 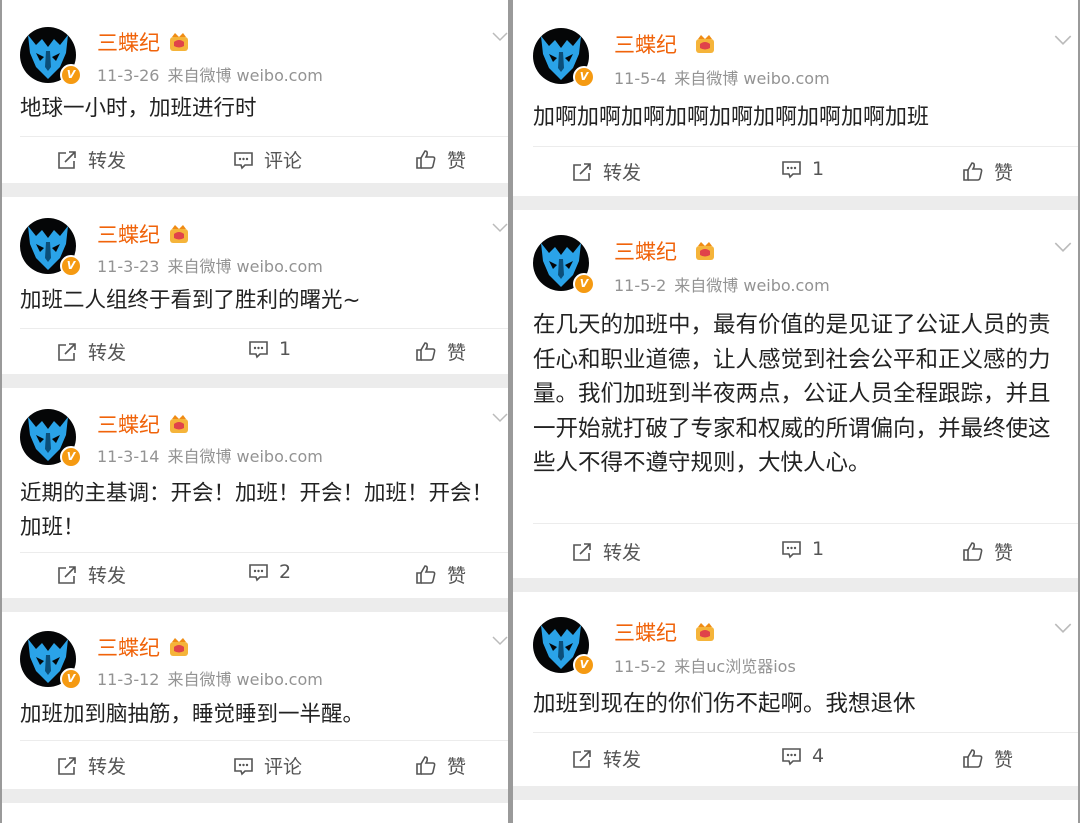 I want to click on post-text: 加班加到脑抽筋，睡觉睡到一半醒。, so click(x=192, y=714).